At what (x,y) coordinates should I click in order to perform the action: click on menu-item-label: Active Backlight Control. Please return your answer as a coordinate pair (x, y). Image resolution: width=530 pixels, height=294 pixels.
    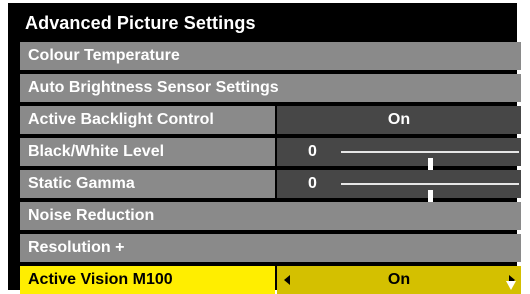
    Looking at the image, I should click on (147, 120).